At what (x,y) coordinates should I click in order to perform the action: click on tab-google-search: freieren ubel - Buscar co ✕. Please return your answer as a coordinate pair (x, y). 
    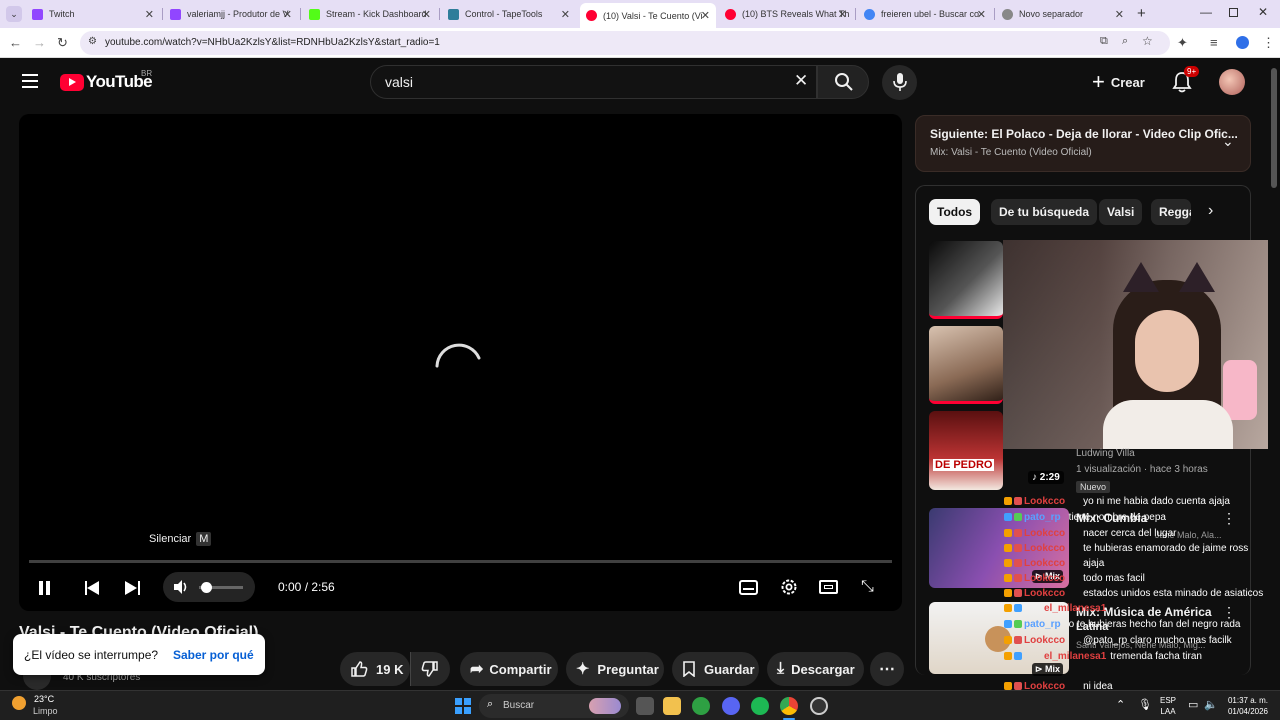
    Looking at the image, I should click on (925, 14).